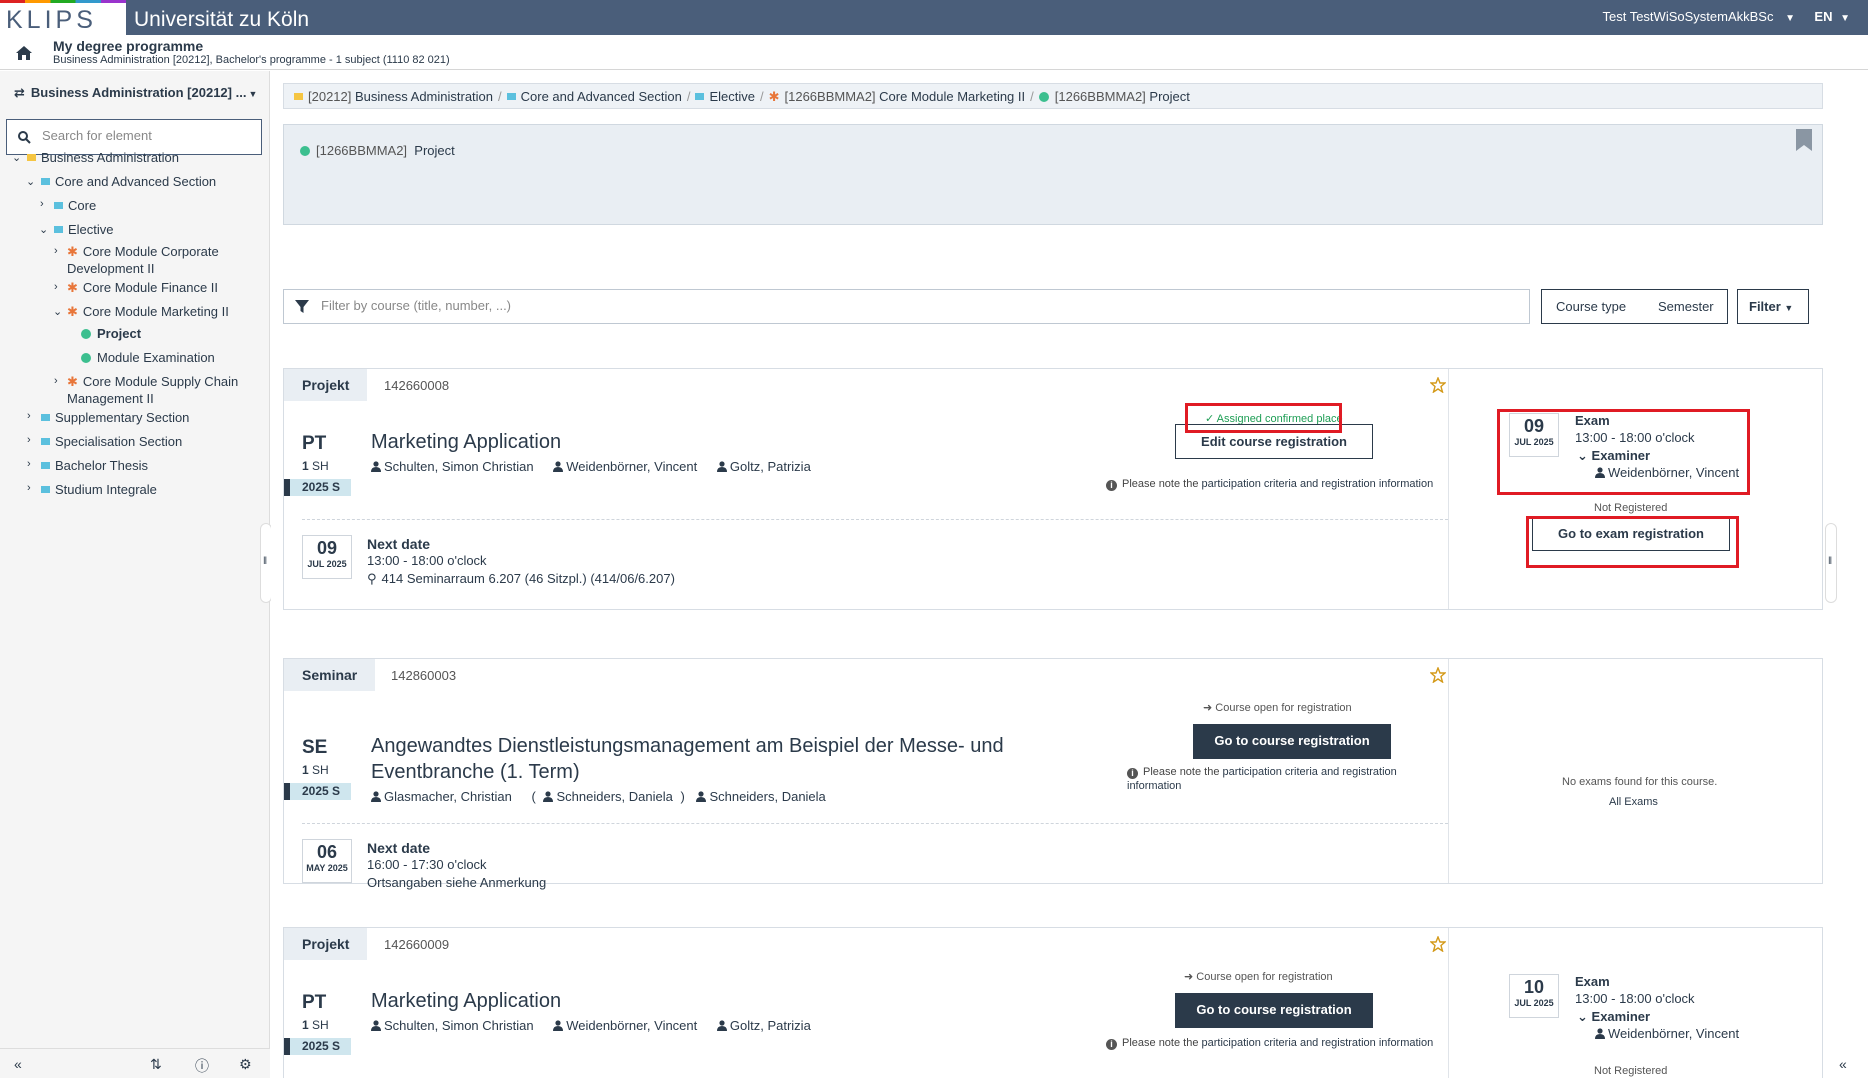 This screenshot has height=1078, width=1868. I want to click on breadcrumb-project: Project, so click(1169, 96).